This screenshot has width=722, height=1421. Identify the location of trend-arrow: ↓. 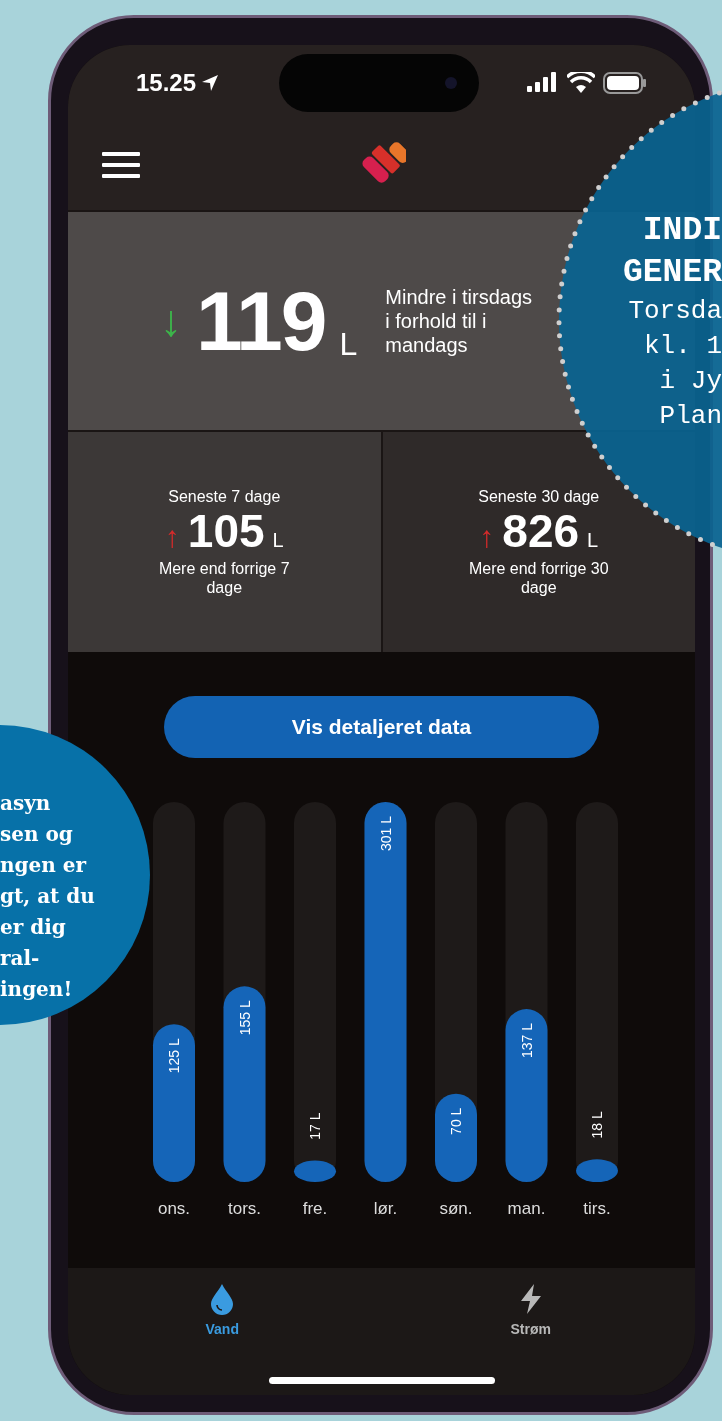
(171, 321).